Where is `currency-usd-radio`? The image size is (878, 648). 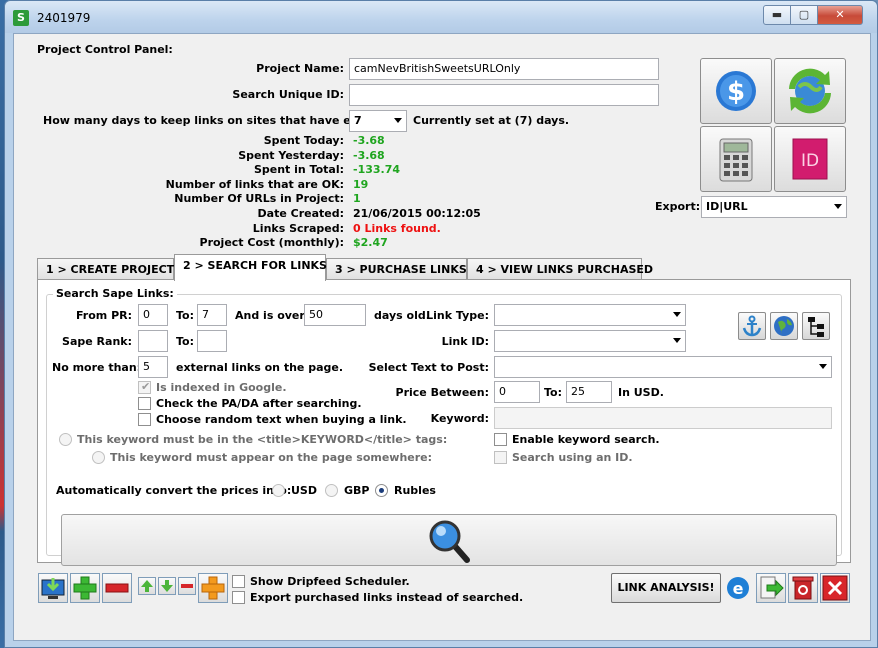
currency-usd-radio is located at coordinates (278, 490).